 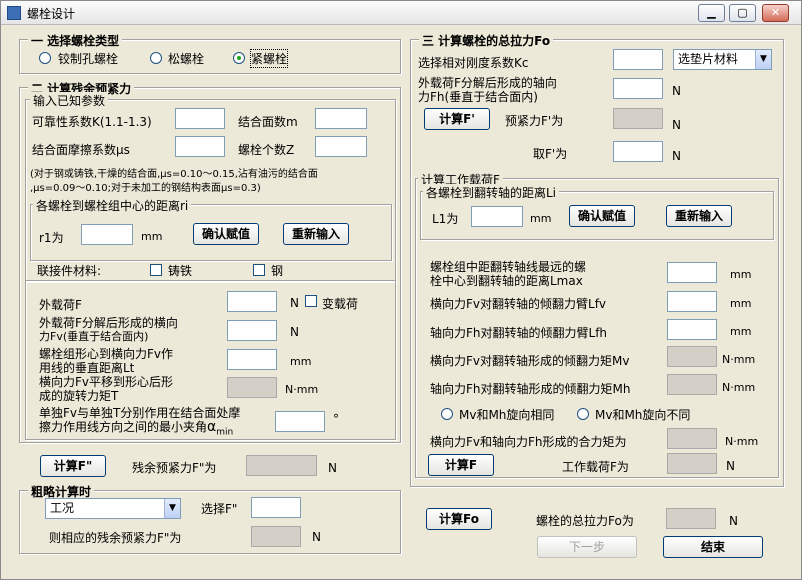 I want to click on reliability-k-label: 可靠性系数K(1.1-1.3), so click(x=92, y=122).